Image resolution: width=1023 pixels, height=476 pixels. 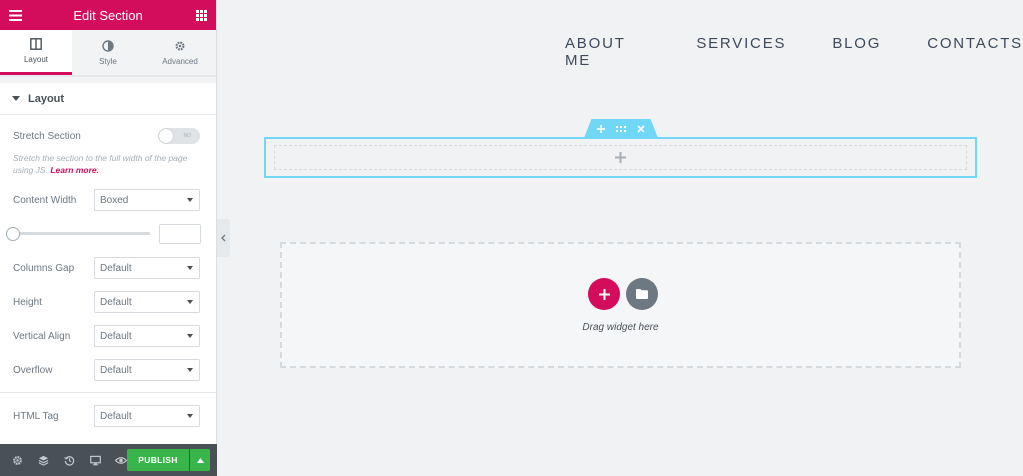 I want to click on tab-style: Style, so click(x=108, y=52).